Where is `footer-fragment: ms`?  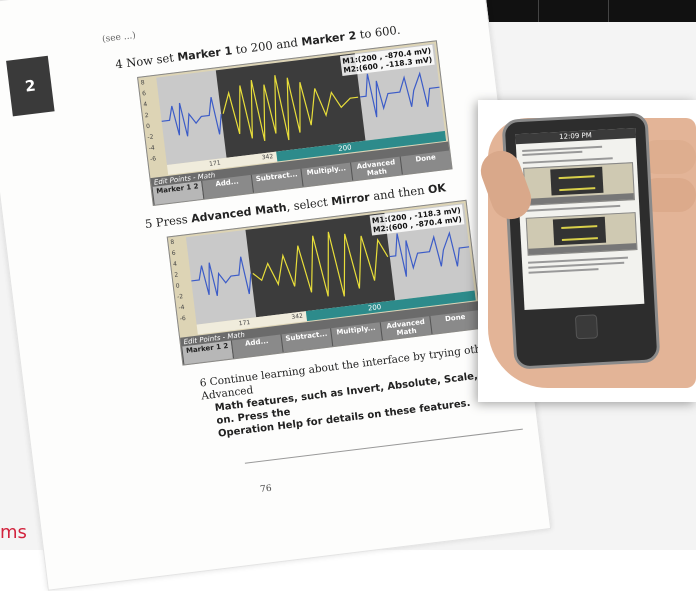 footer-fragment: ms is located at coordinates (13, 532).